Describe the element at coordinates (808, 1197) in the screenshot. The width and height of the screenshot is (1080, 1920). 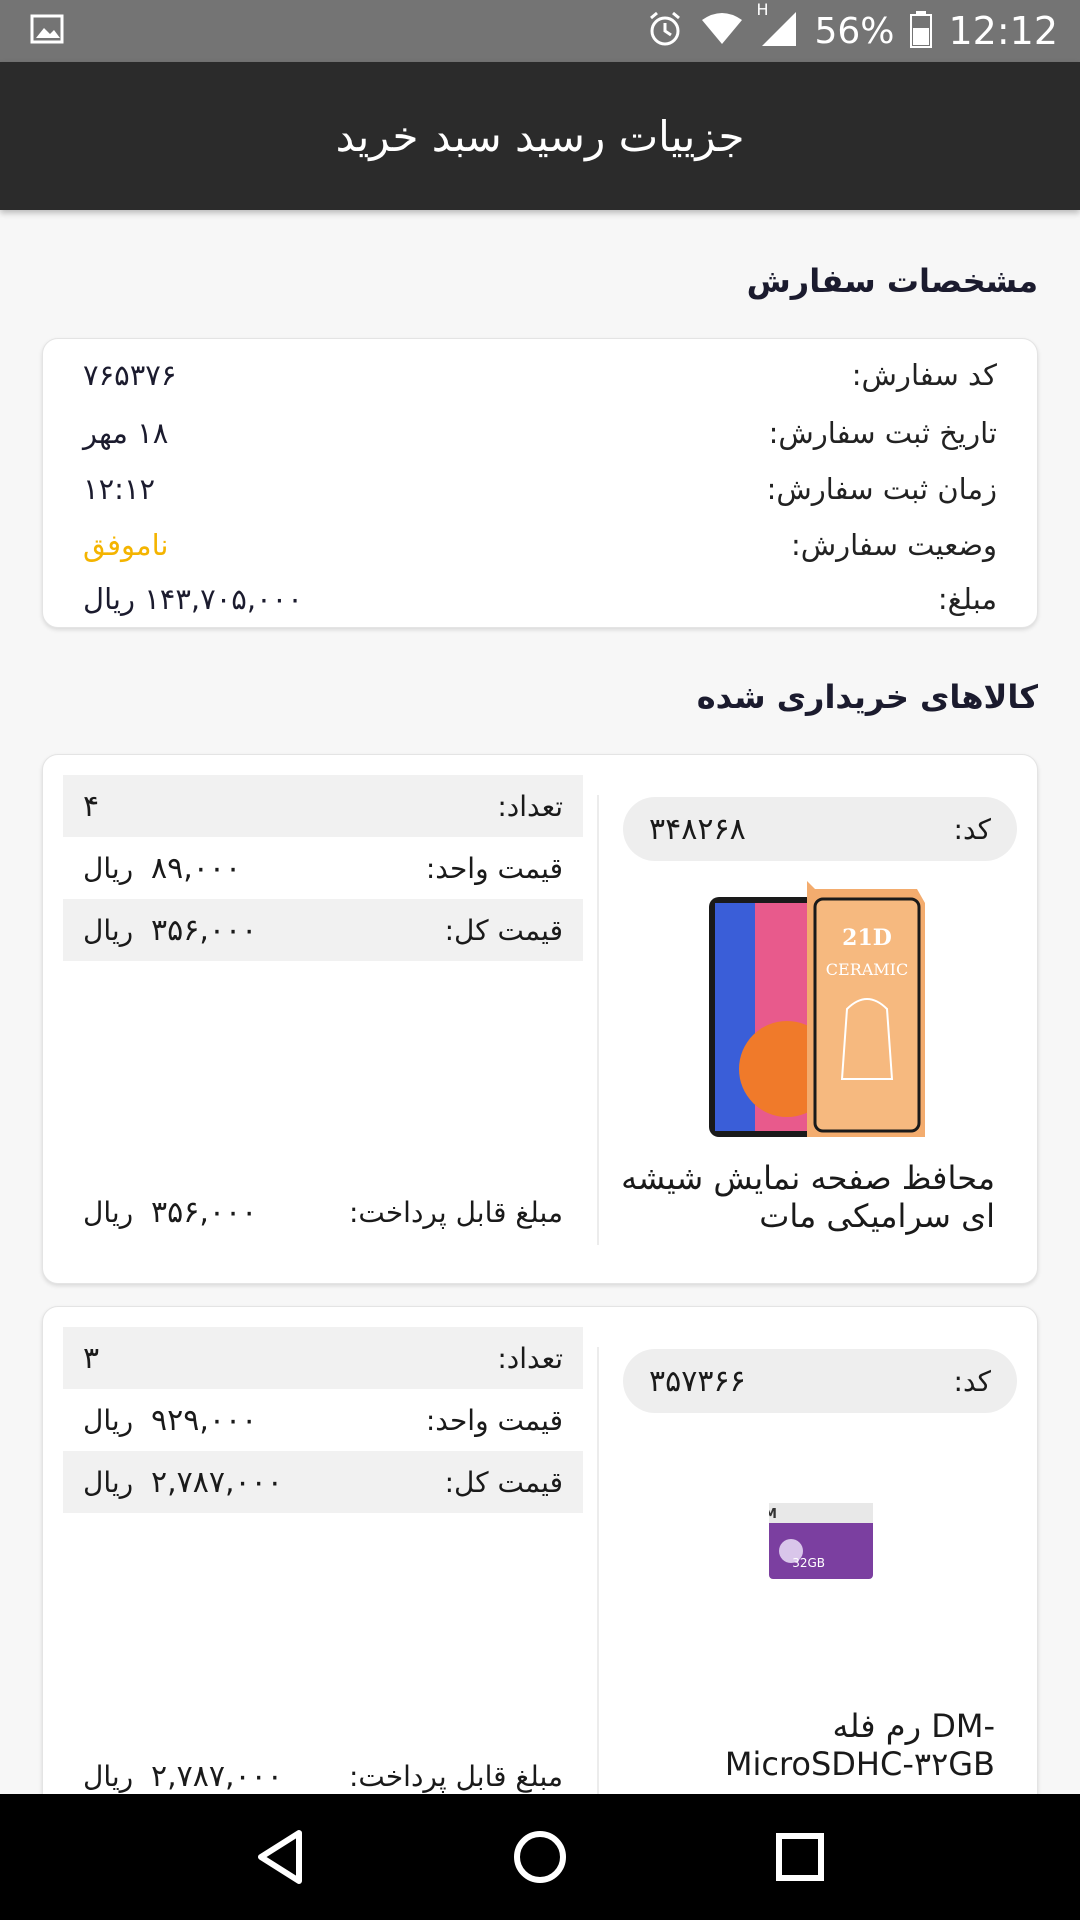
I see `product-name: محافظ صفحه نمایش شیشه ای سرامیکی مات` at that location.